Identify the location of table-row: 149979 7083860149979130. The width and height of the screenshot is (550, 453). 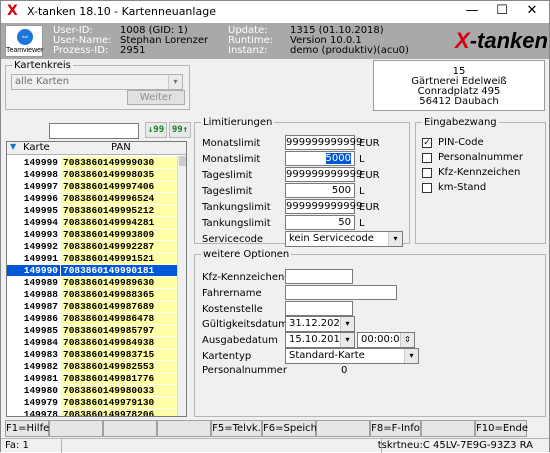
(92, 402).